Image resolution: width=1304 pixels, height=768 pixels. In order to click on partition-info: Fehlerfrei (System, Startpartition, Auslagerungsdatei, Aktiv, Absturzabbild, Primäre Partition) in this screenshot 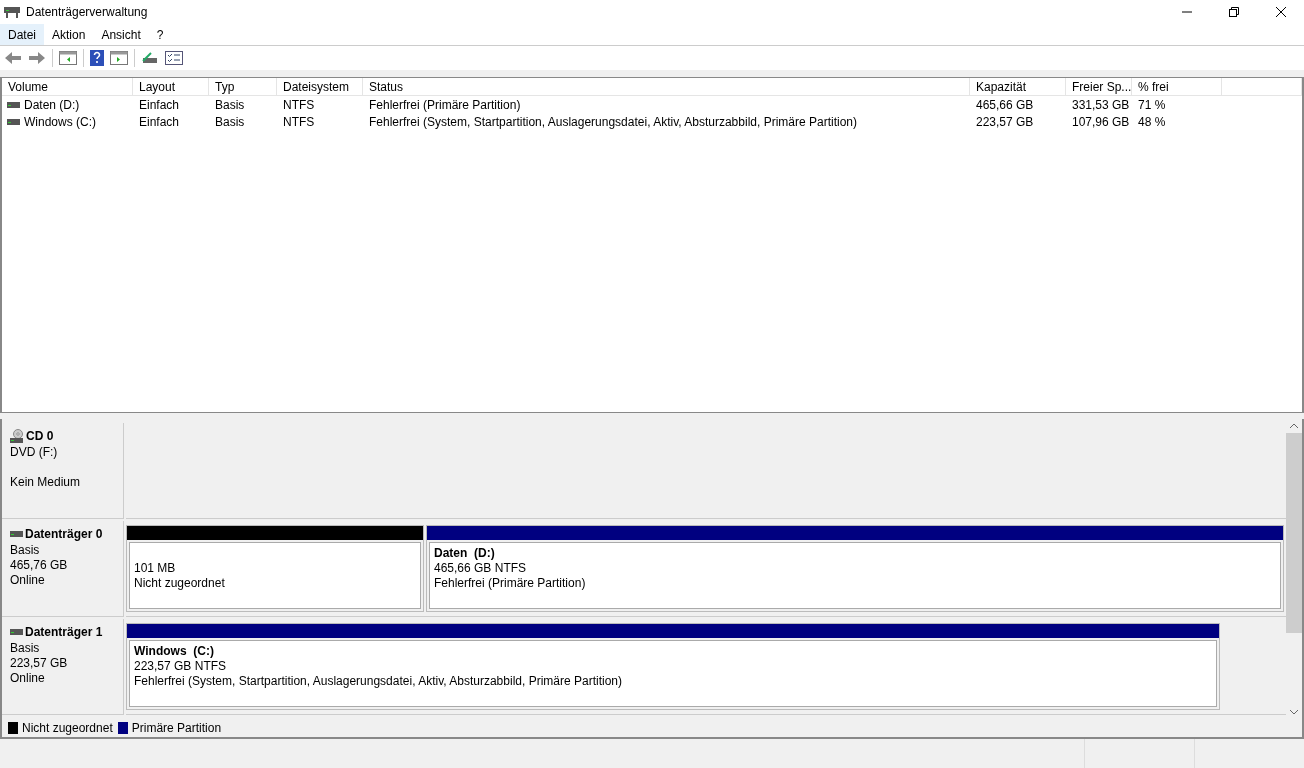, I will do `click(378, 681)`.